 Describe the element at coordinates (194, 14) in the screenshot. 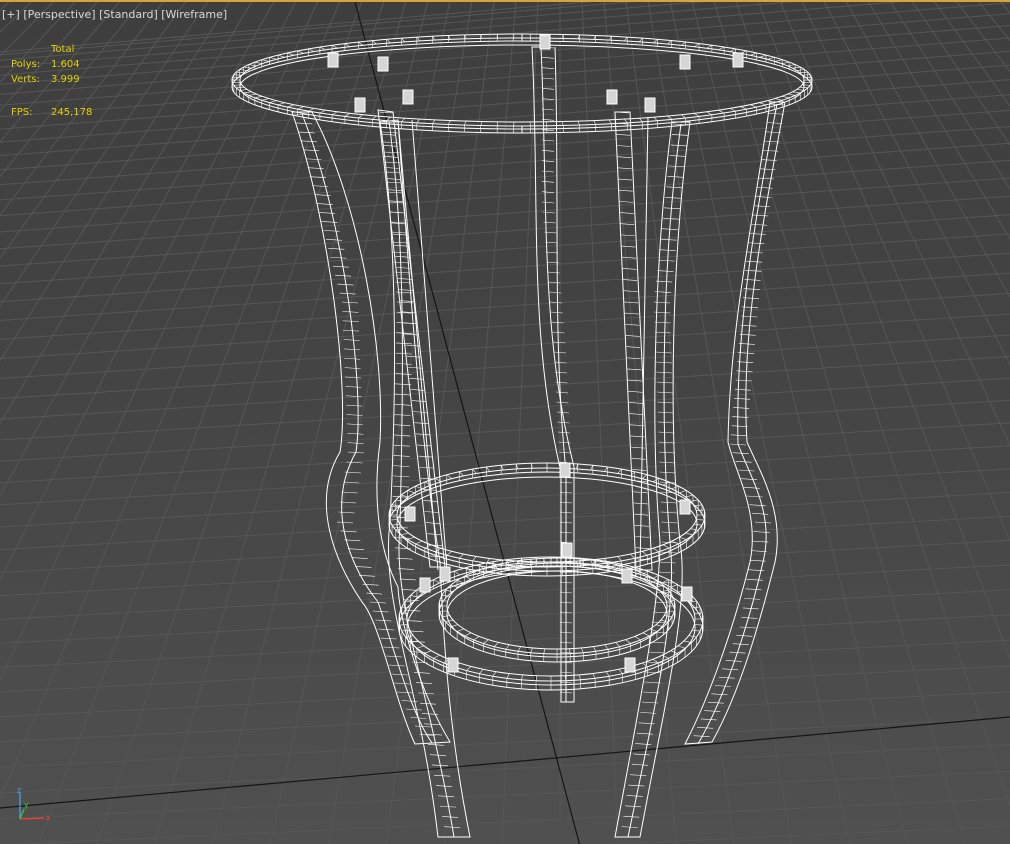

I see `viewport-display-mode-label: [Wireframe]` at that location.